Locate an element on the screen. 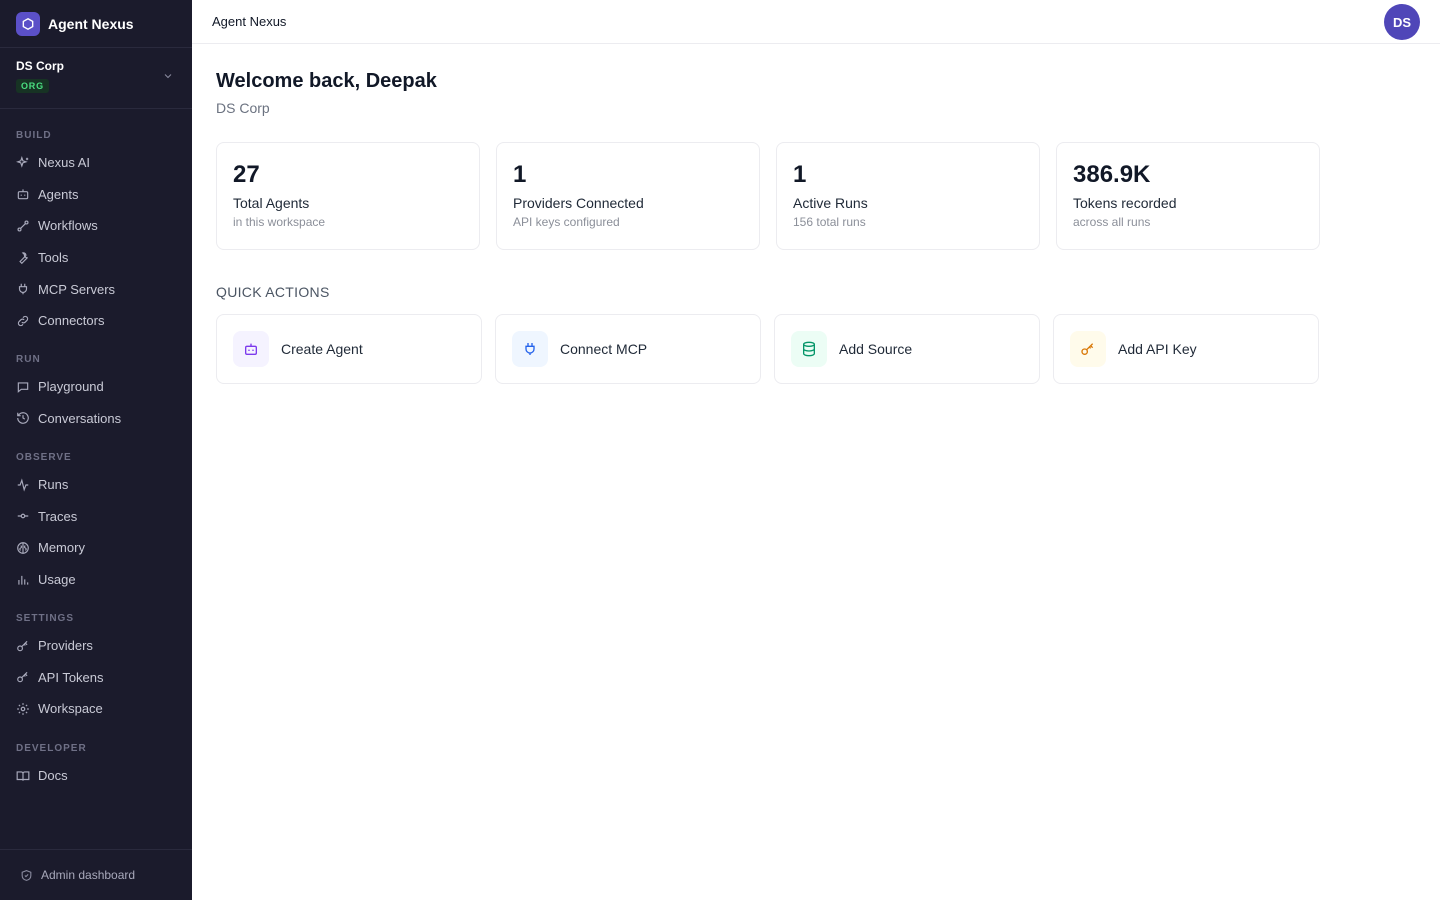 The image size is (1440, 900). brand: Agent Nexus is located at coordinates (96, 24).